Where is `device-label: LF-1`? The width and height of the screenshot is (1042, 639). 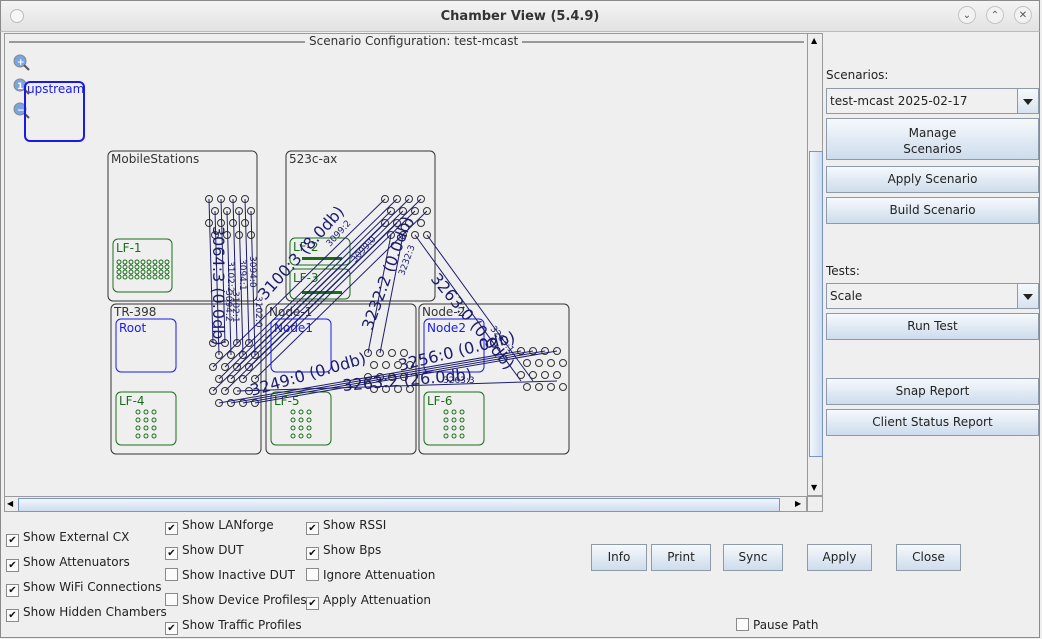 device-label: LF-1 is located at coordinates (129, 248).